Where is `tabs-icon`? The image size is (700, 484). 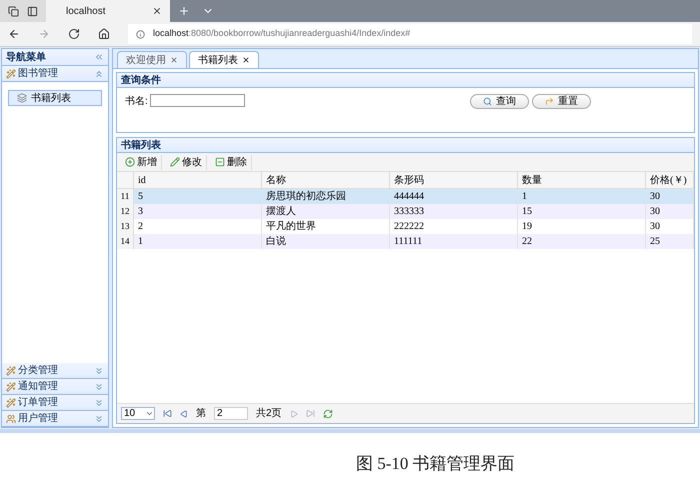
tabs-icon is located at coordinates (13, 11).